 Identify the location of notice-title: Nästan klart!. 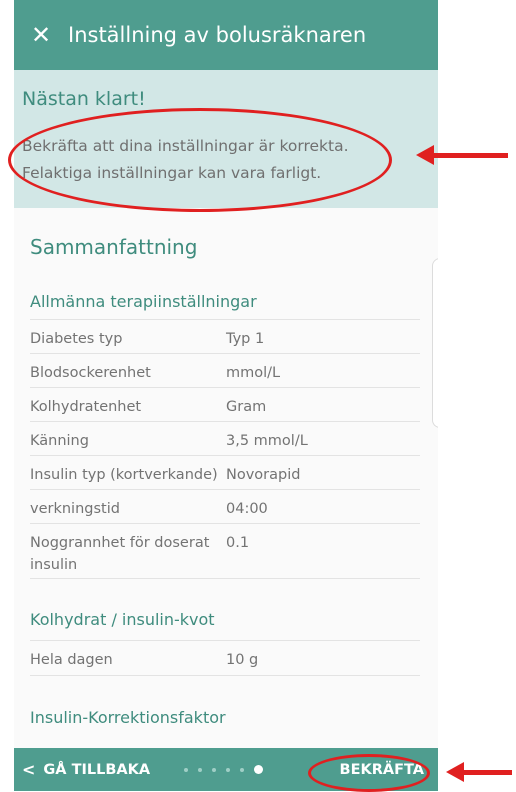
(84, 99).